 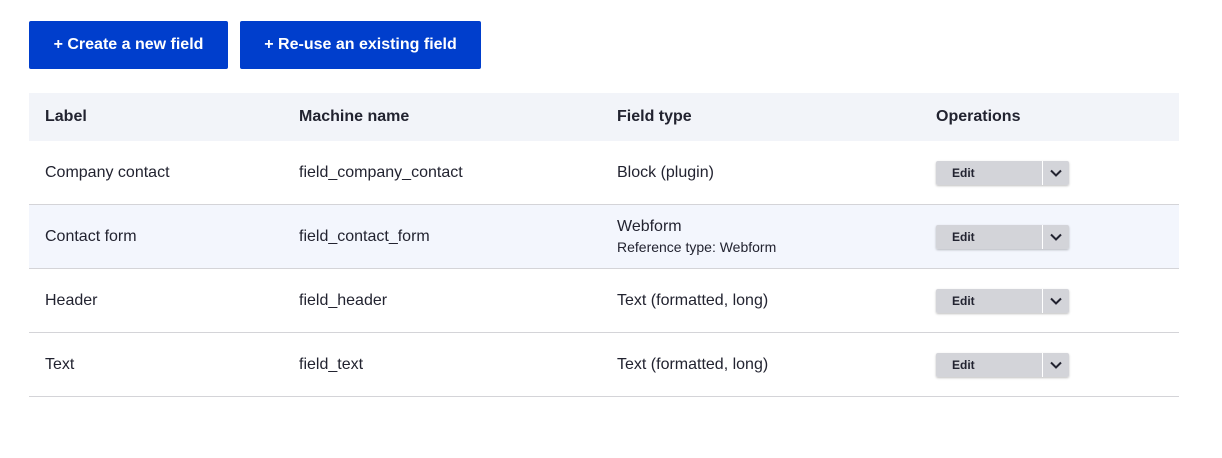 What do you see at coordinates (649, 226) in the screenshot?
I see `field-type-text: Webform` at bounding box center [649, 226].